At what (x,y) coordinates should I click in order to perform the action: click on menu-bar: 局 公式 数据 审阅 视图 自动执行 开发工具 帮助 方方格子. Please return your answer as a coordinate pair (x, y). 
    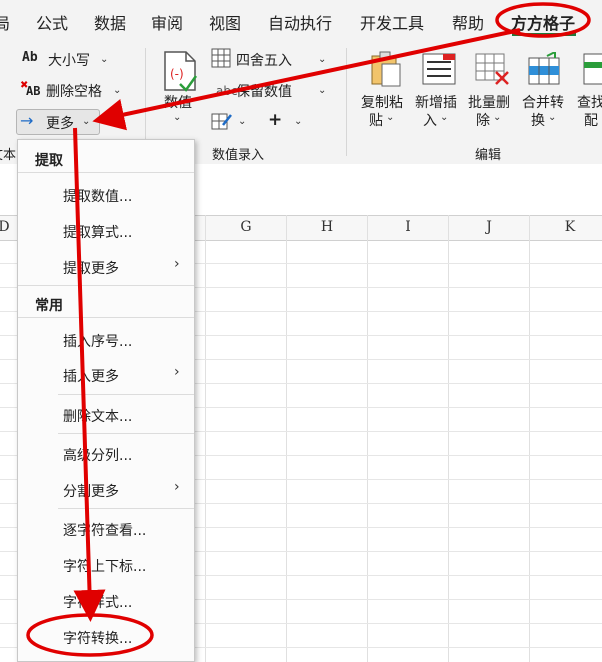
    Looking at the image, I should click on (301, 20).